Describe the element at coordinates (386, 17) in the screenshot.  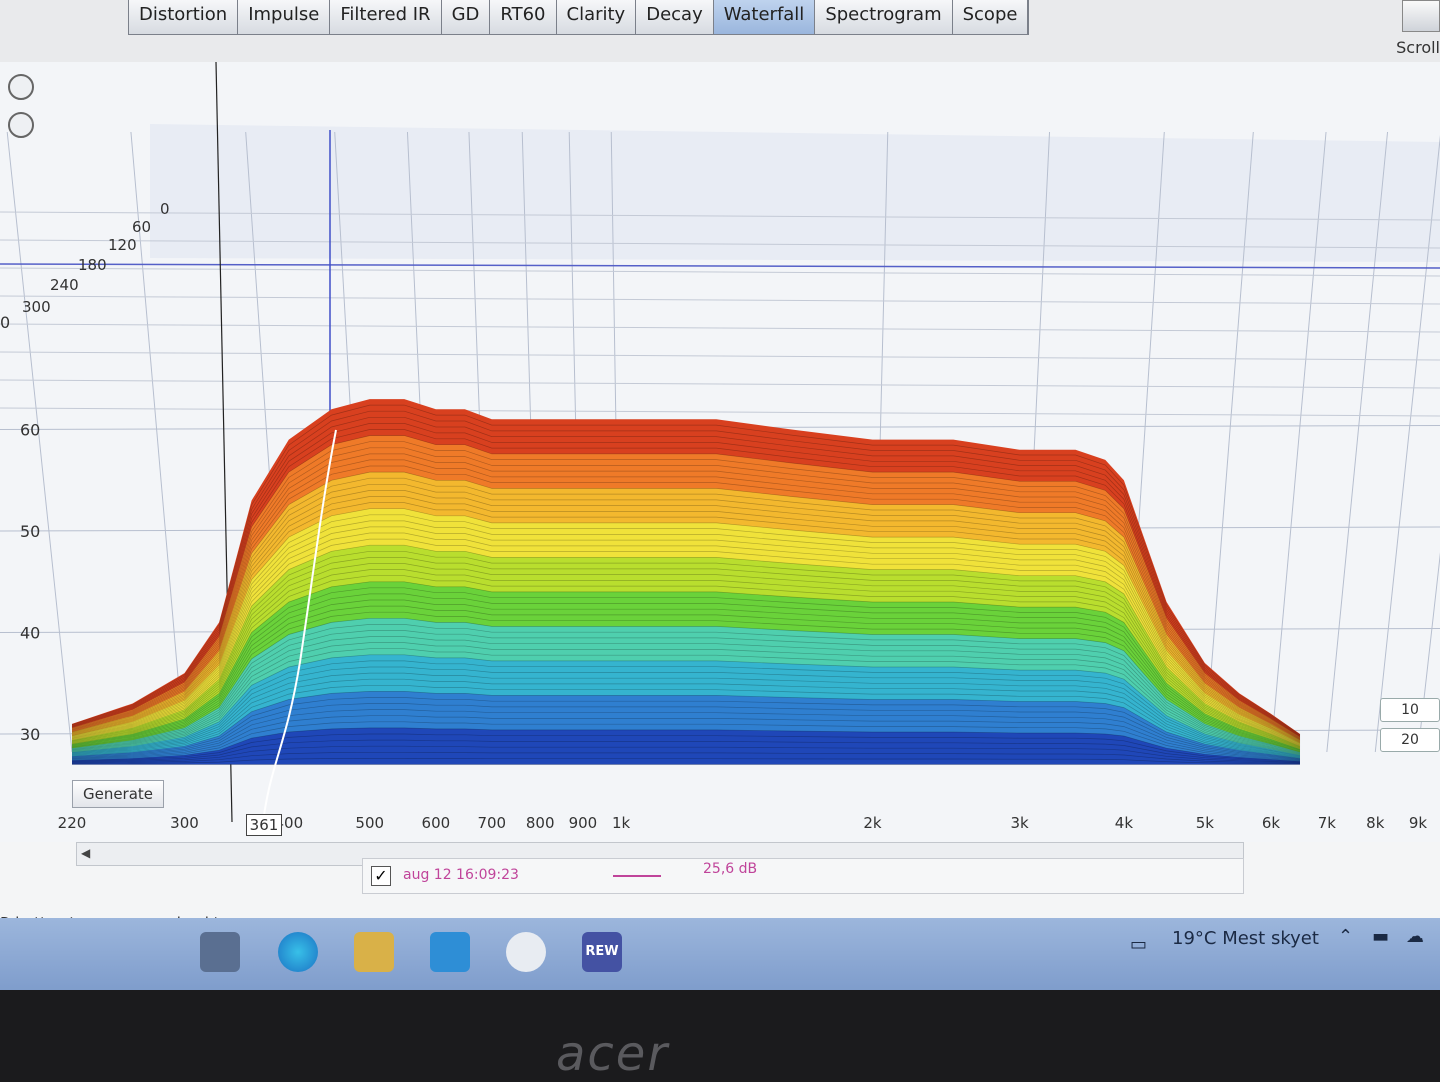
I see `tab-filtered-ir: Filtered IR` at that location.